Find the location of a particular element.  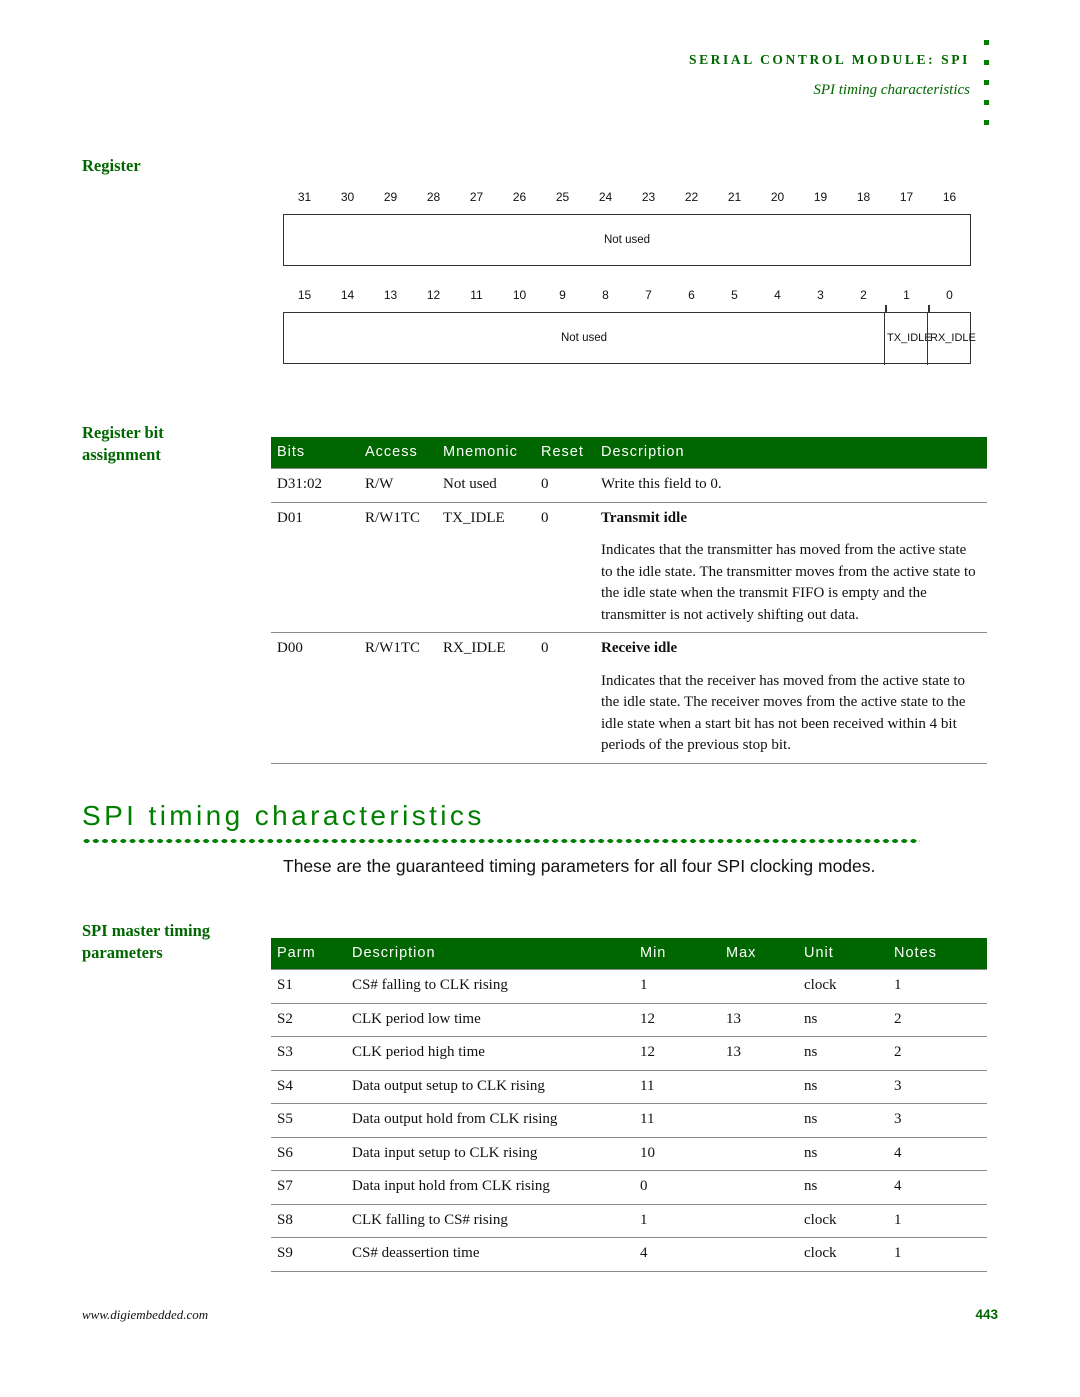

cell-description: CLK period low time is located at coordinates (490, 1019).